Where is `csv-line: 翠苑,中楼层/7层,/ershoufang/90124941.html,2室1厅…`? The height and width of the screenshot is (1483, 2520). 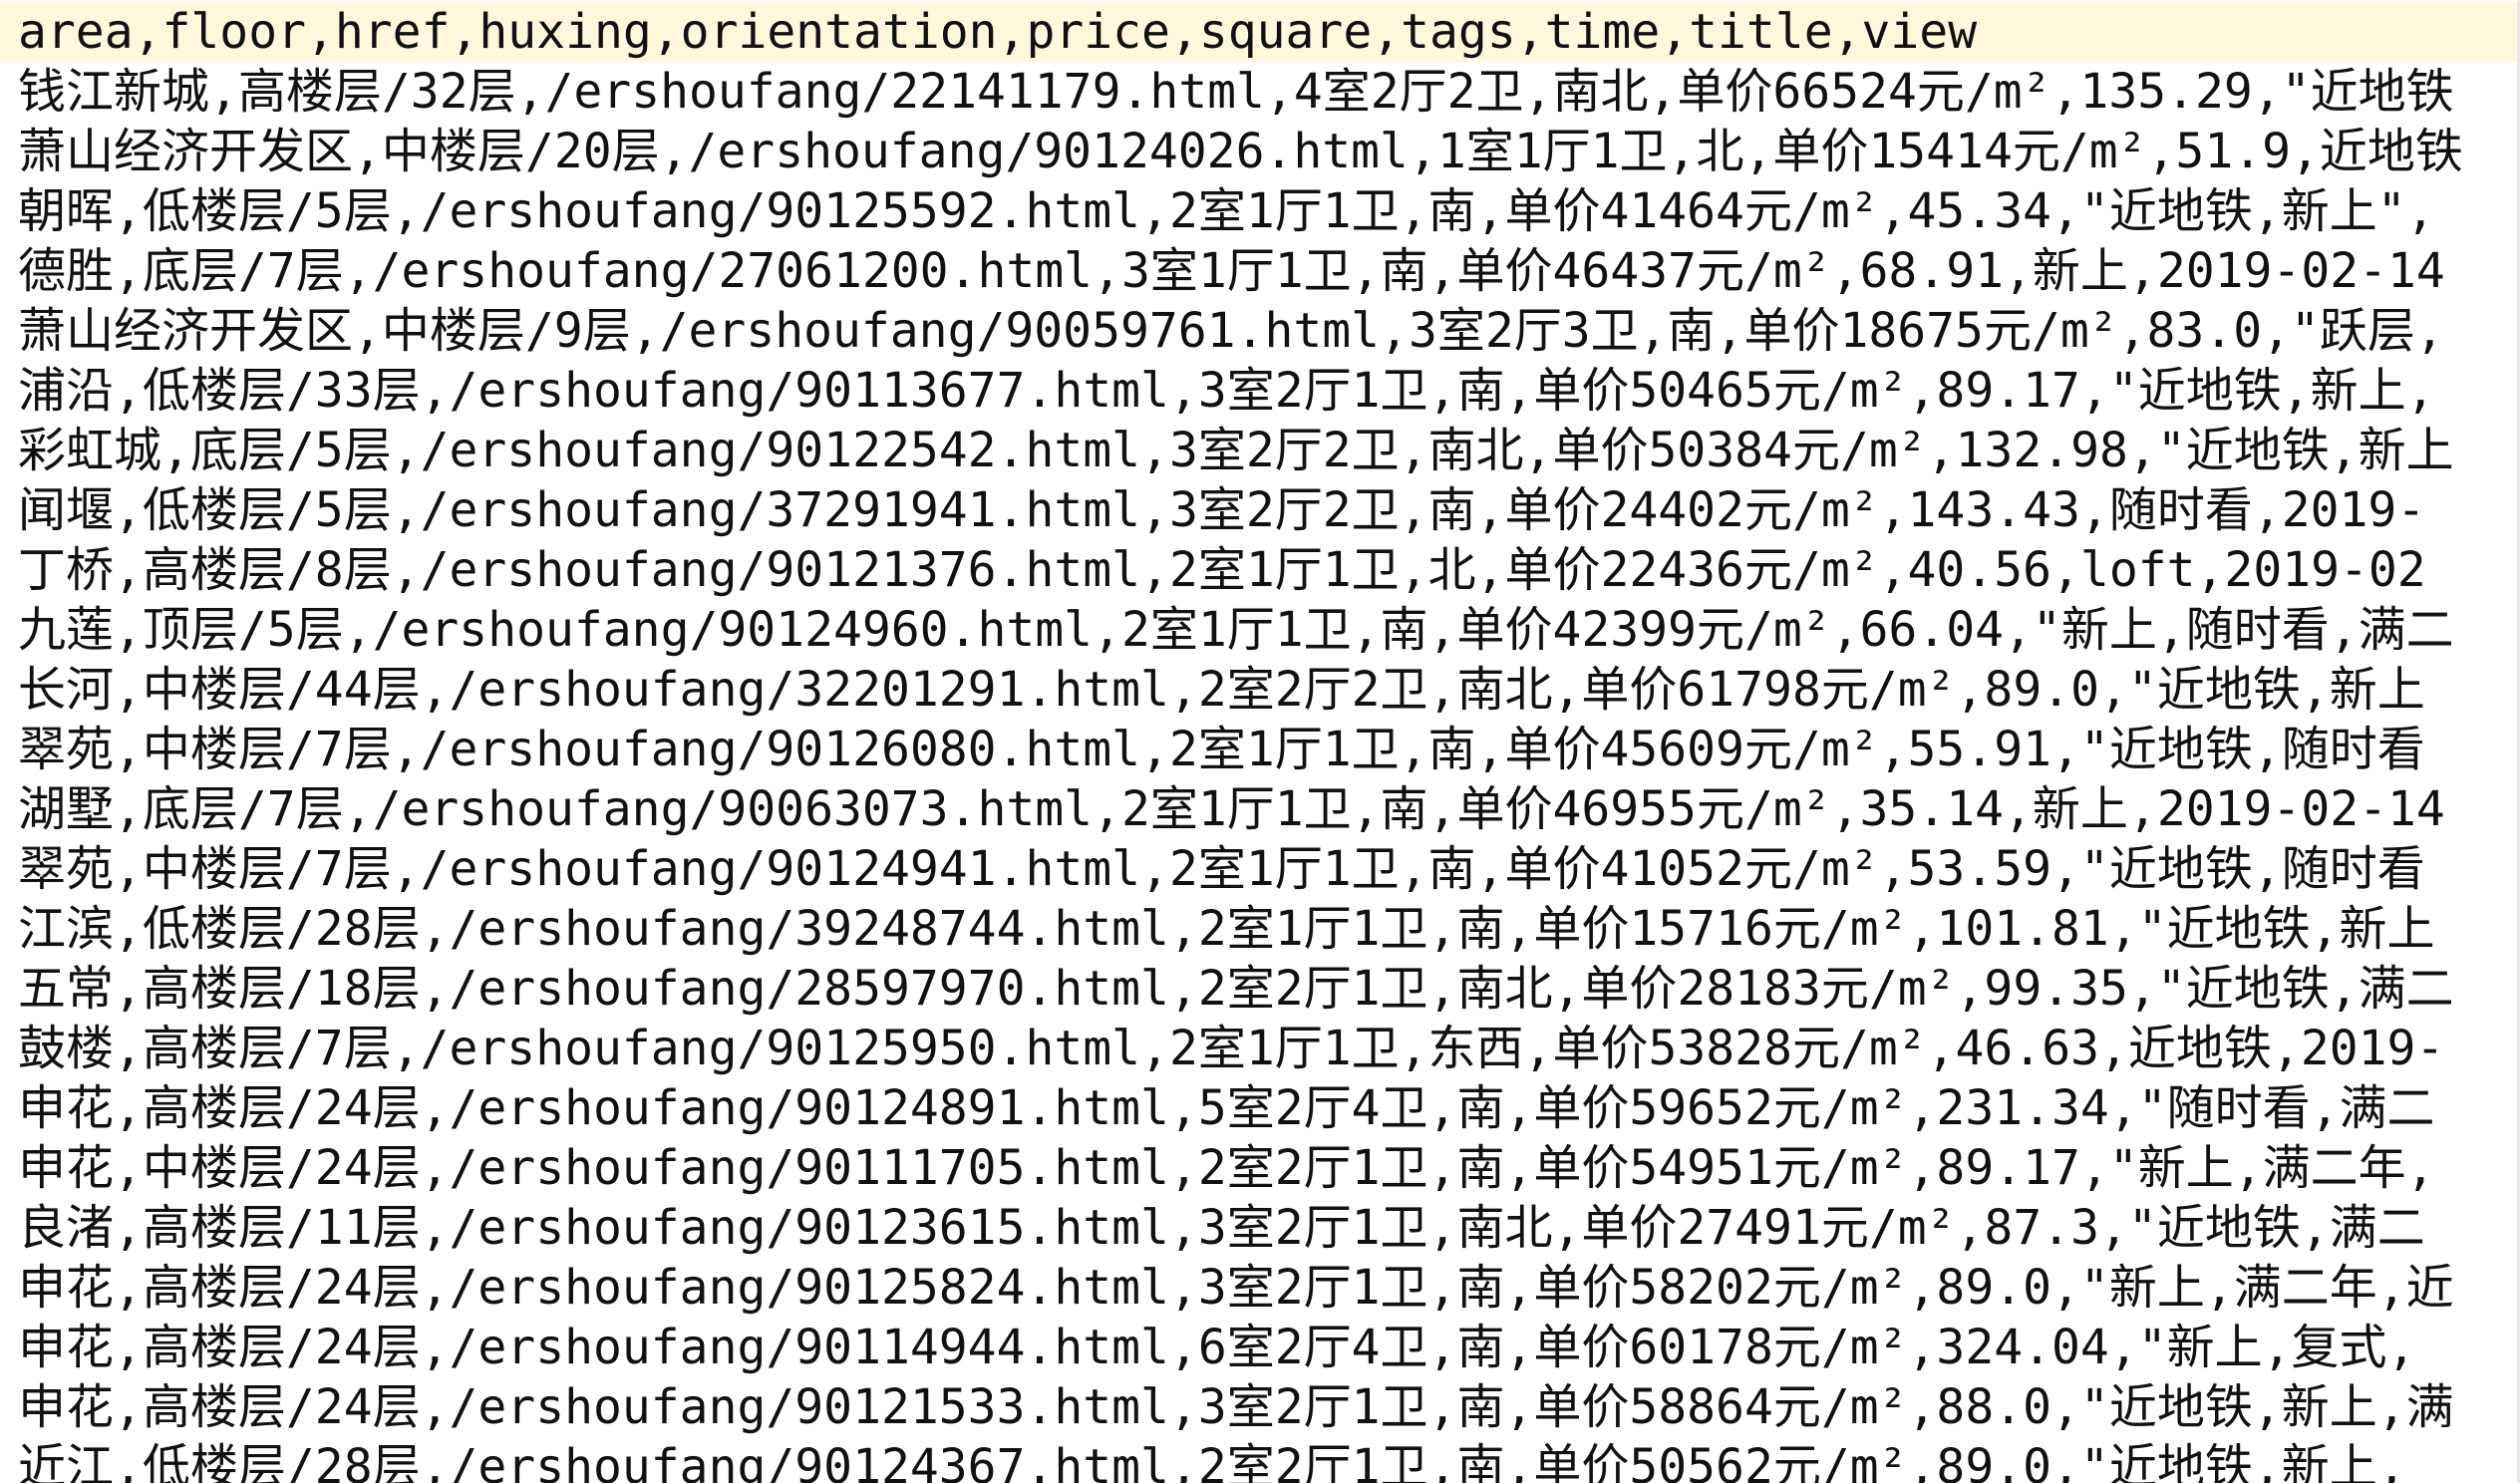
csv-line: 翠苑,中楼层/7层,/ershoufang/90124941.html,2室1厅… is located at coordinates (1221, 869).